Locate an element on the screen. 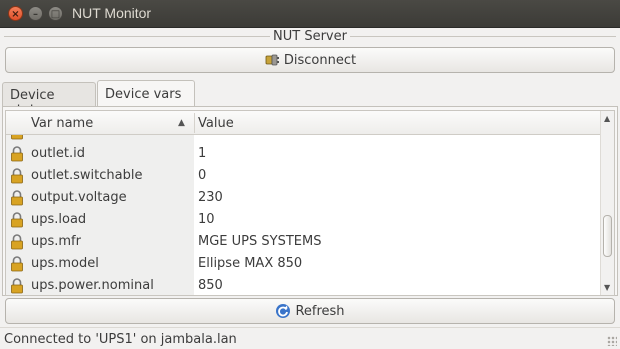 The width and height of the screenshot is (620, 349). var-name: outlet.id is located at coordinates (58, 153).